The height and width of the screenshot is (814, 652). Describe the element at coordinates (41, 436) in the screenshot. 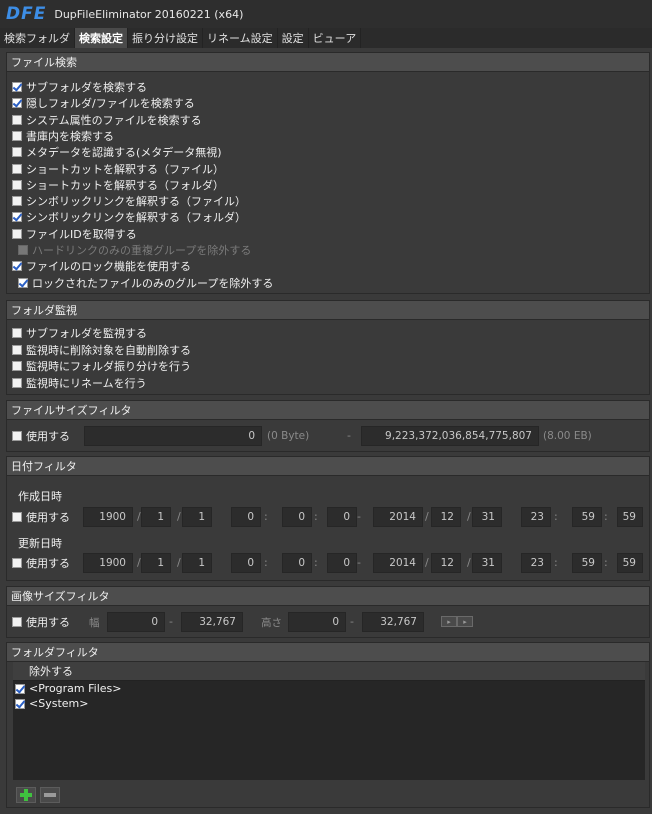

I see `file-size-use-checkbox: 使用する` at that location.